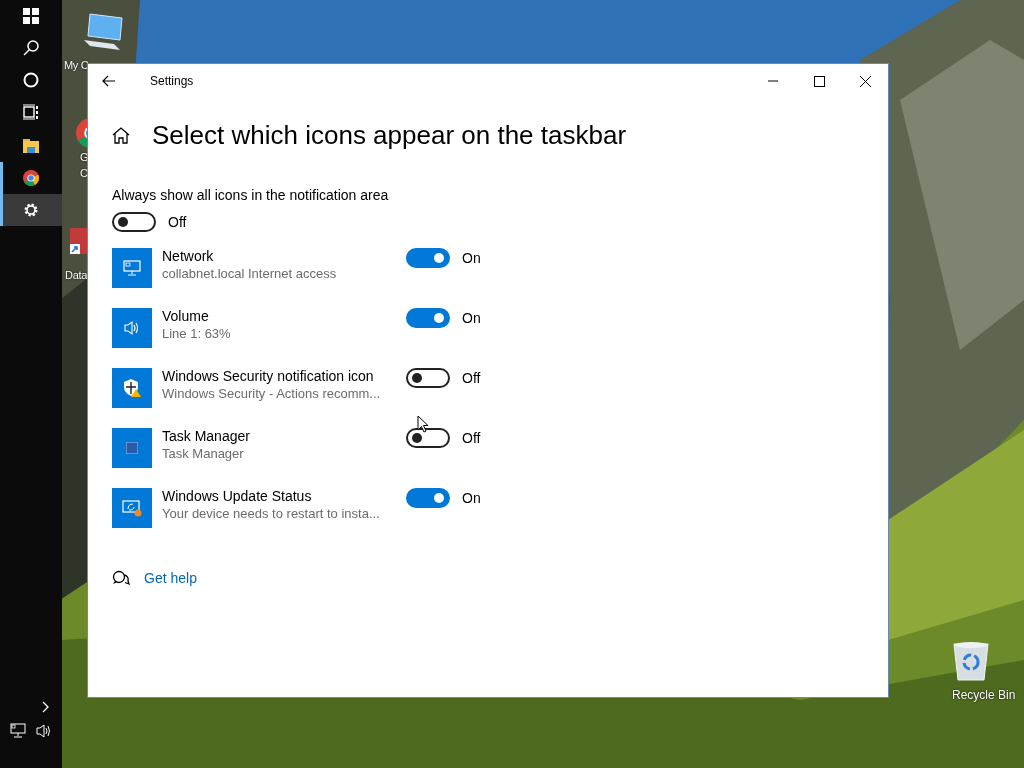 This screenshot has width=1024, height=768. I want to click on app-detail: collabnet.local Internet access, so click(250, 273).